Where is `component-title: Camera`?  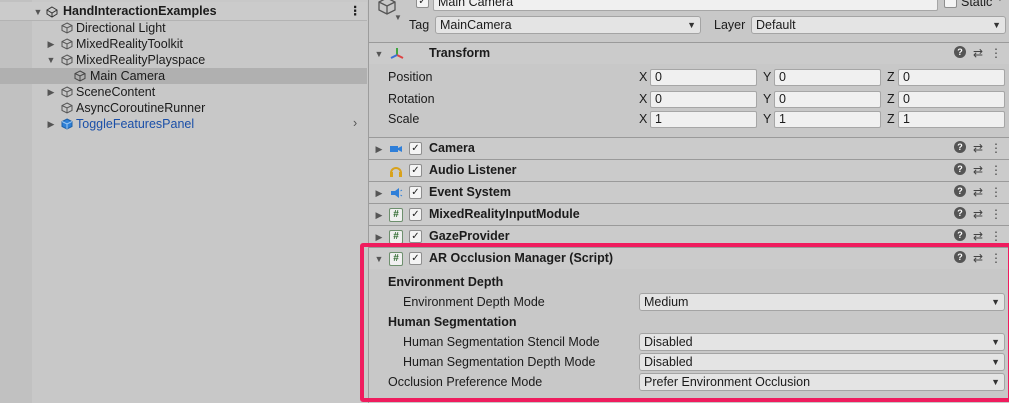
component-title: Camera is located at coordinates (452, 148).